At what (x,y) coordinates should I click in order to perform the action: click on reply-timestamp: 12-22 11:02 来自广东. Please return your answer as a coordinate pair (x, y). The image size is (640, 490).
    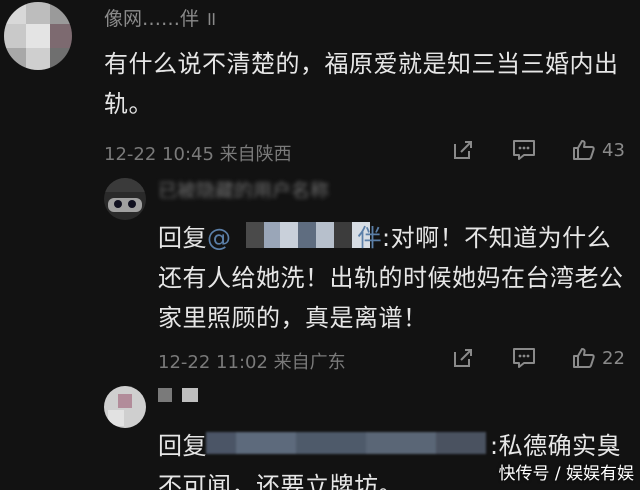
    Looking at the image, I should click on (252, 361).